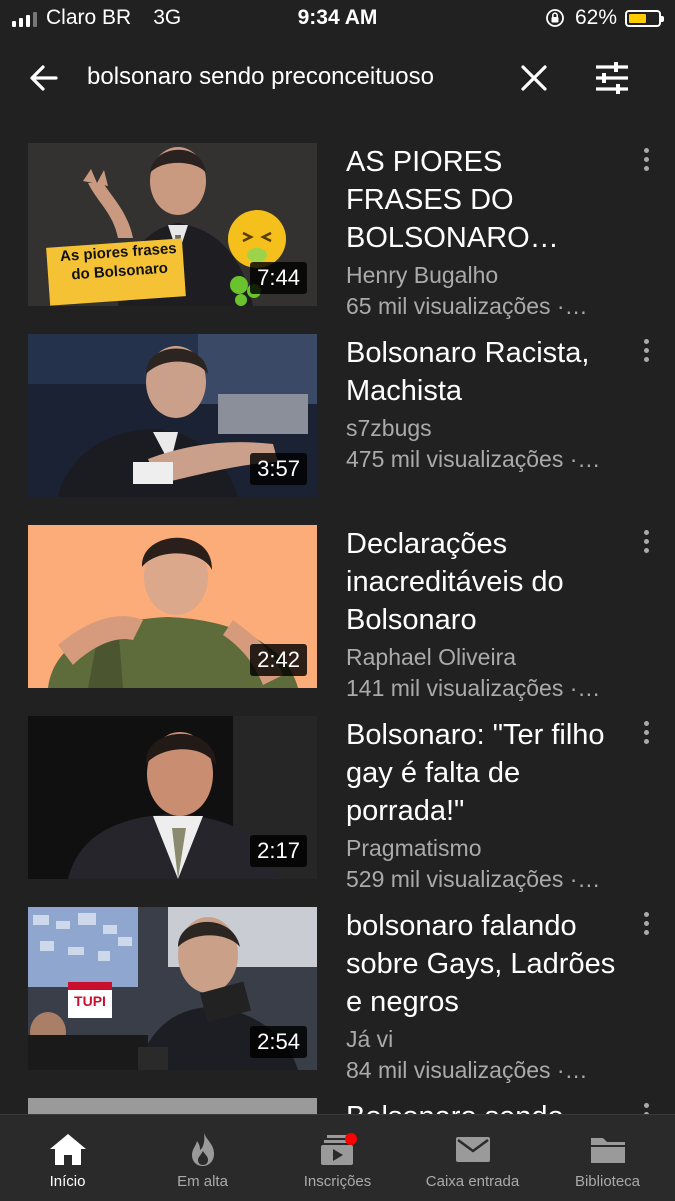 The height and width of the screenshot is (1201, 675). Describe the element at coordinates (337, 1092) in the screenshot. I see `video-item: Bolsonaro sendo` at that location.